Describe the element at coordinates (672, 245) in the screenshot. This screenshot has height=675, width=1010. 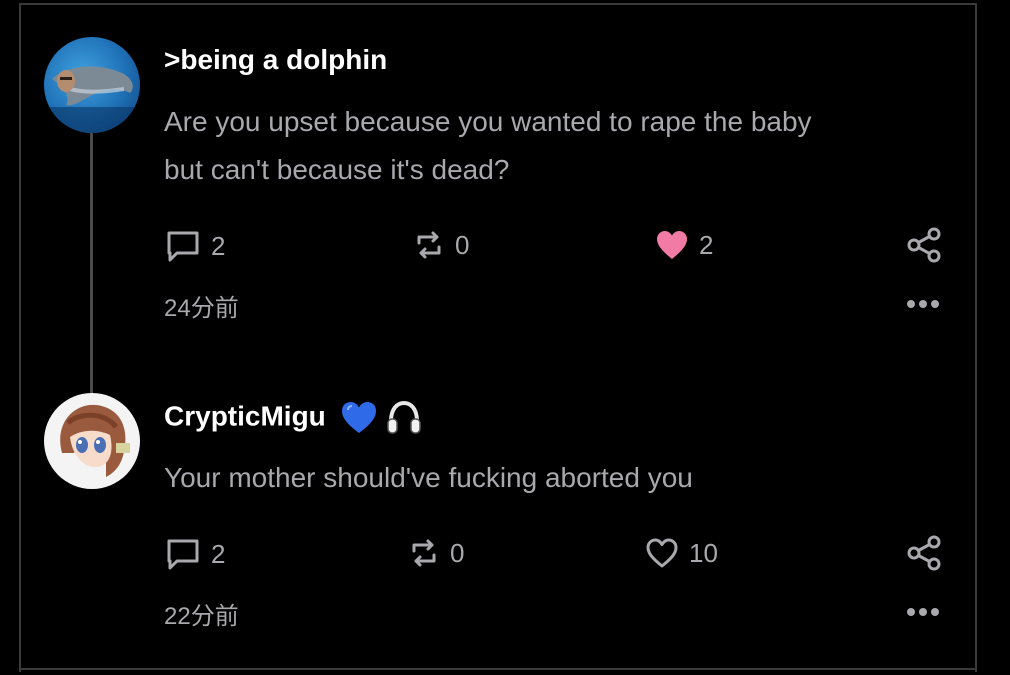
I see `heart-filled-icon` at that location.